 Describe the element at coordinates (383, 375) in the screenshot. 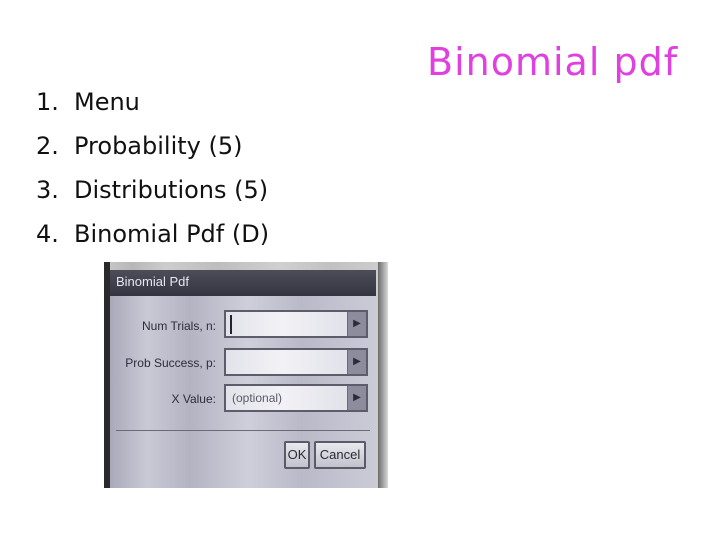

I see `screen-bezel-right` at that location.